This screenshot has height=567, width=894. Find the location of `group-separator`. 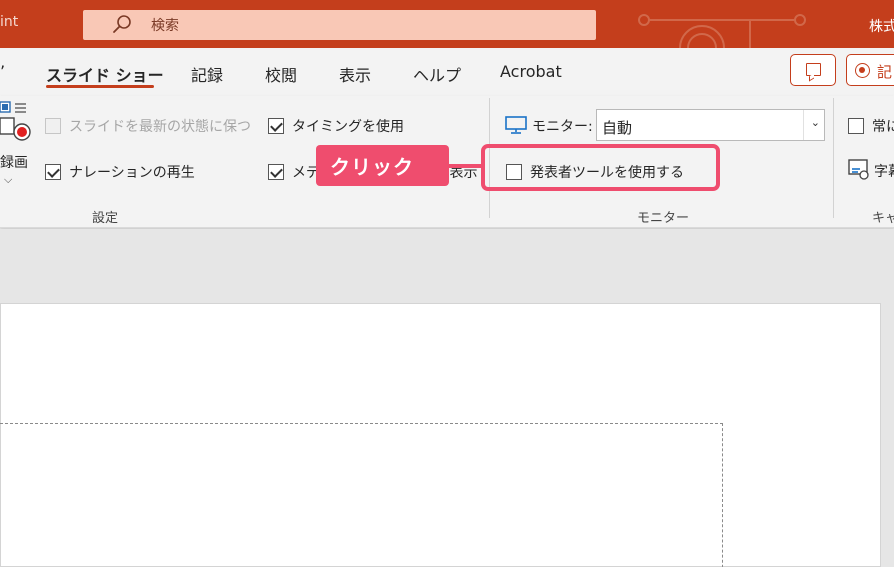

group-separator is located at coordinates (833, 158).